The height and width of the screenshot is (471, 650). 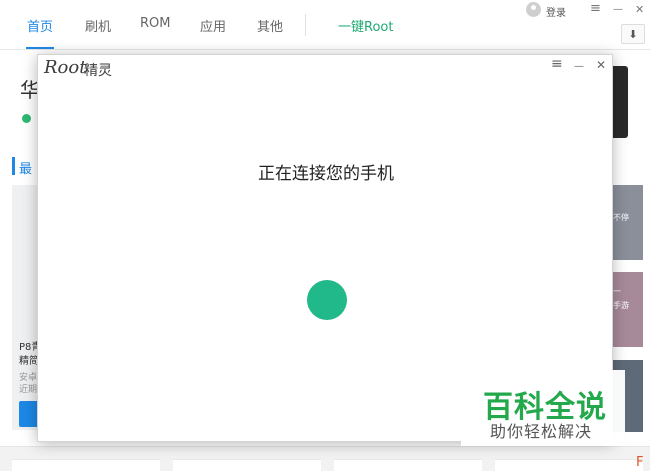 I want to click on dialog-menu-icon: ≡, so click(x=557, y=64).